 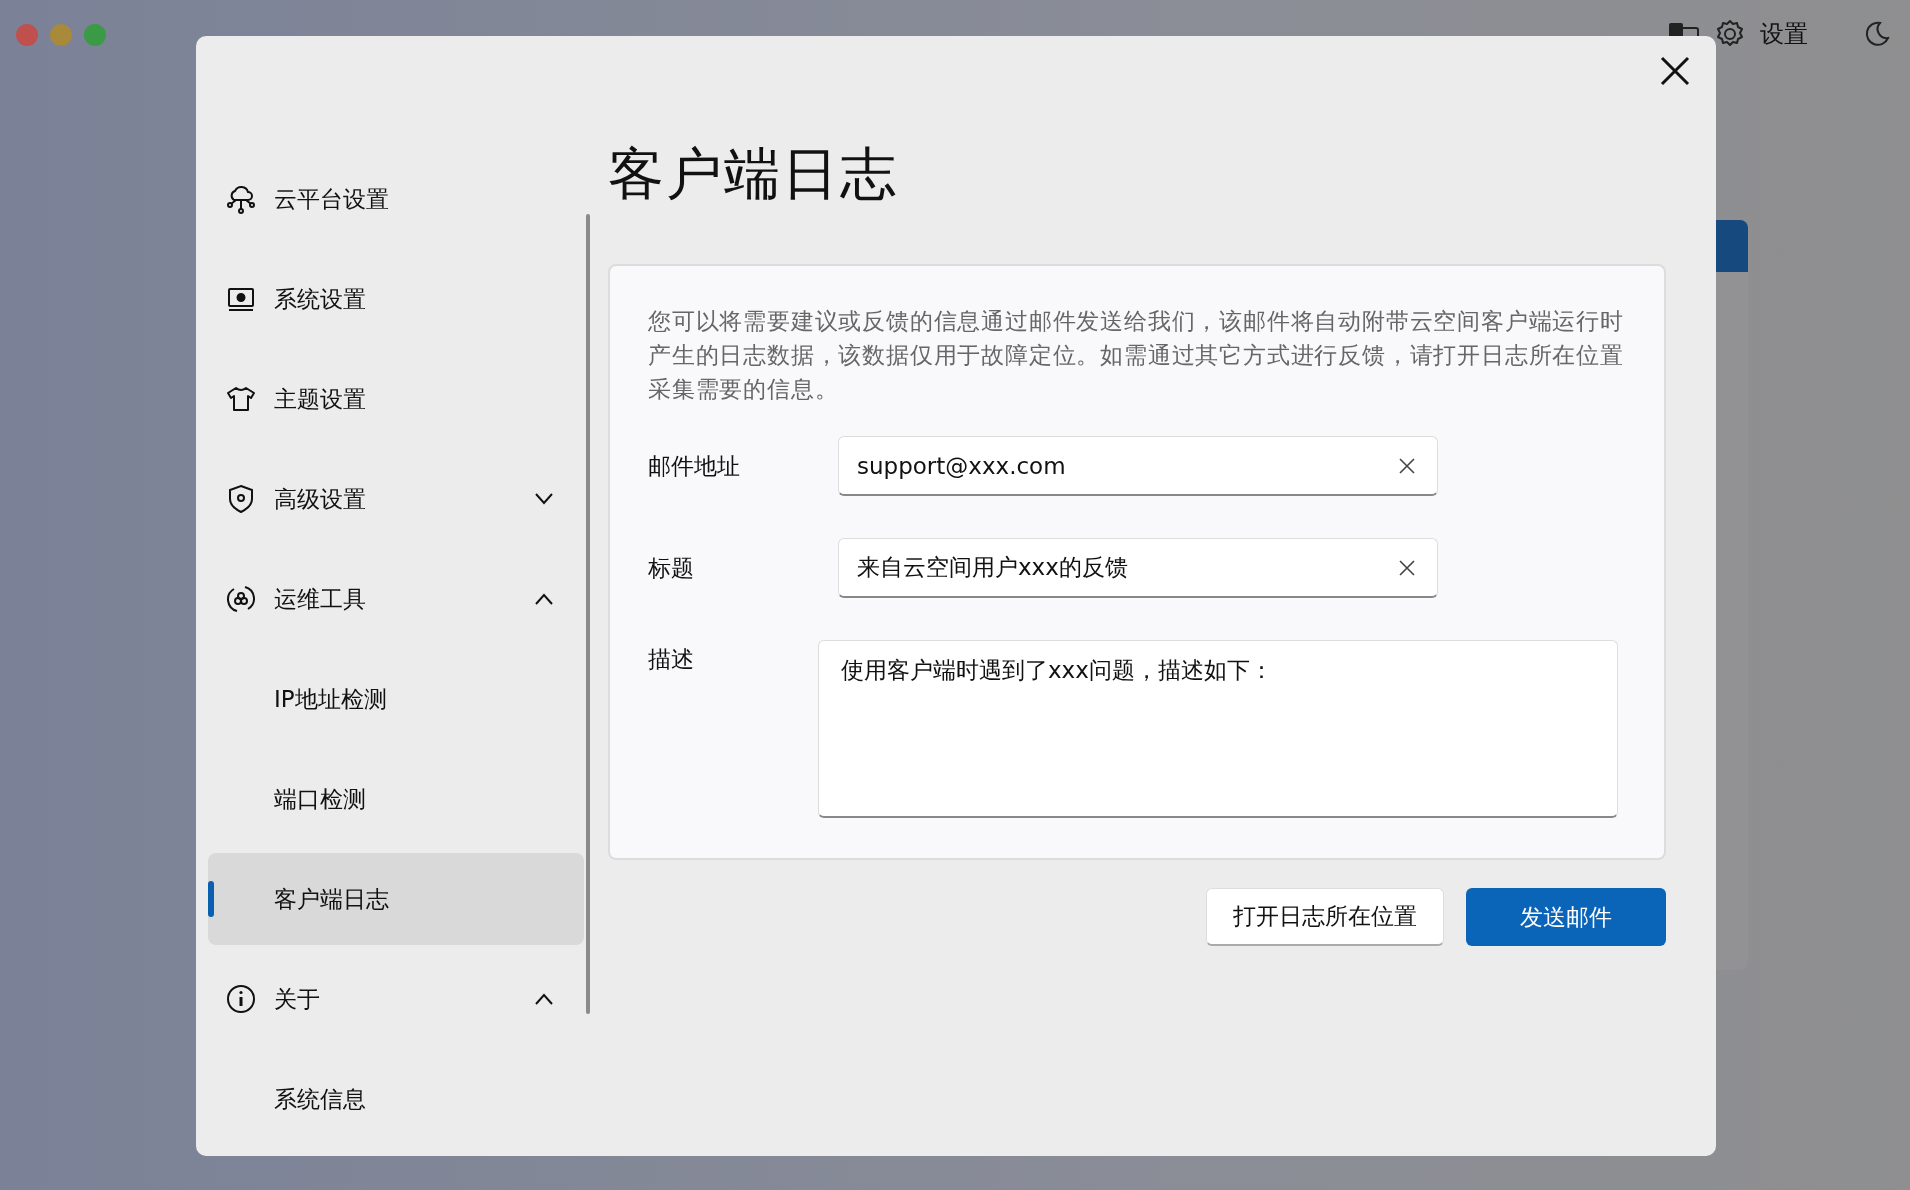 What do you see at coordinates (1784, 34) in the screenshot?
I see `settings-label: 设置` at bounding box center [1784, 34].